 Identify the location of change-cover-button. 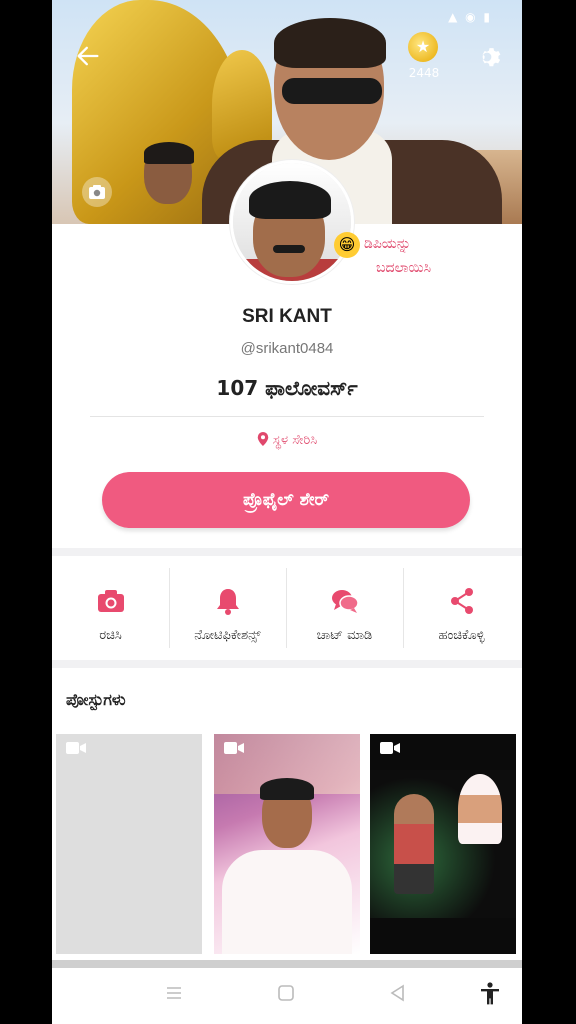
(97, 192).